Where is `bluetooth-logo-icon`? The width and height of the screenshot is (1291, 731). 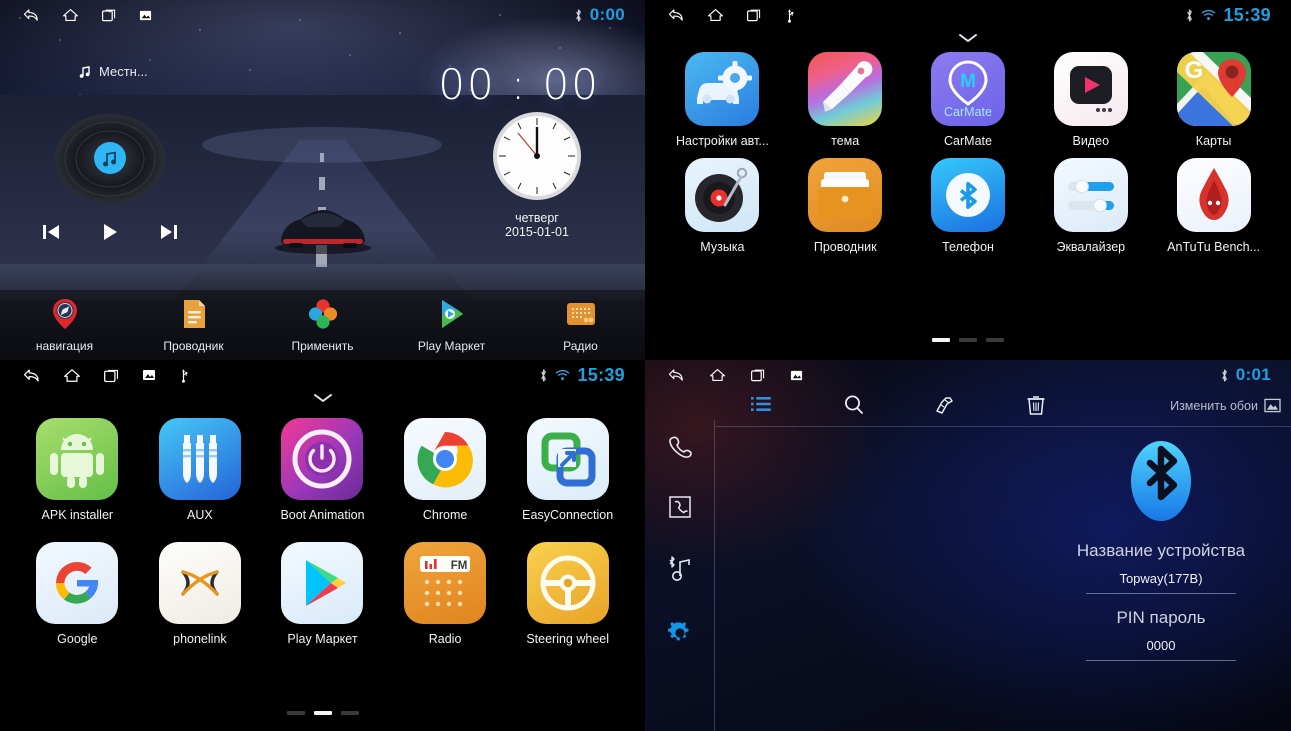 bluetooth-logo-icon is located at coordinates (1161, 481).